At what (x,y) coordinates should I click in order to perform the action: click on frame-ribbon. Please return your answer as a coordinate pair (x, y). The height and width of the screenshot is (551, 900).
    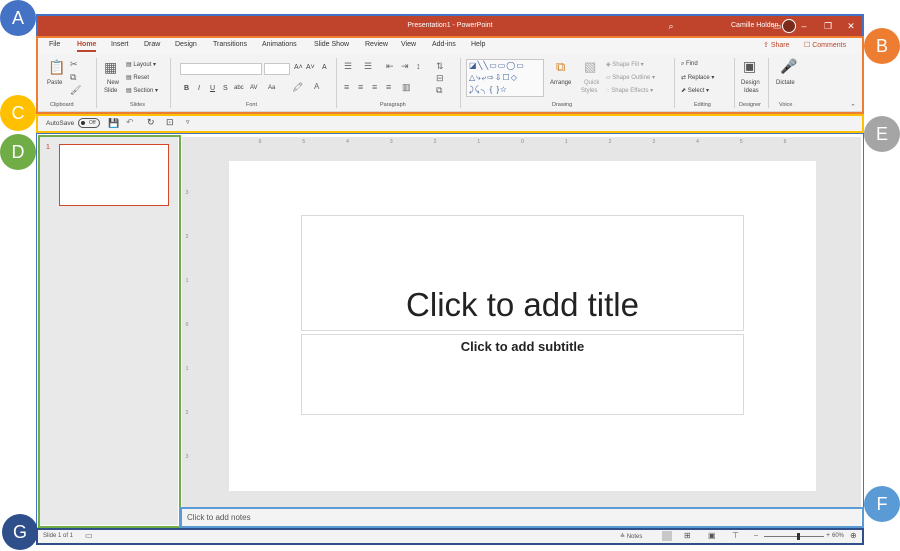
    Looking at the image, I should click on (450, 75).